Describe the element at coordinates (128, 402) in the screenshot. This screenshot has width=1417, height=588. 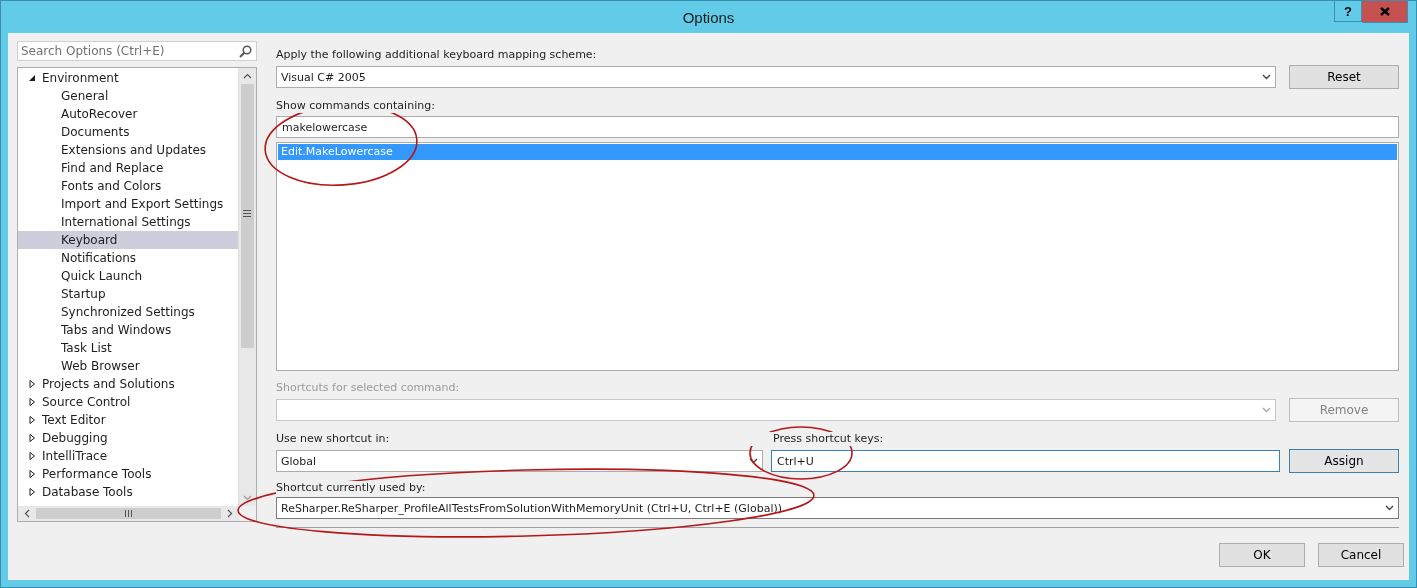
I see `tree-item: Source Control` at that location.